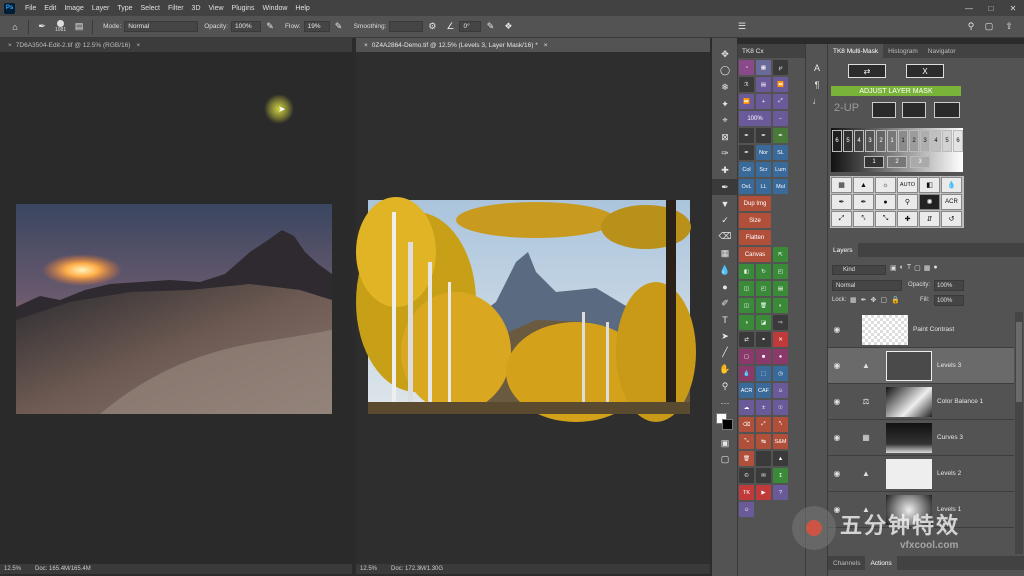 This screenshot has width=1024, height=576. I want to click on tk-cloud-icon: ☁, so click(746, 407).